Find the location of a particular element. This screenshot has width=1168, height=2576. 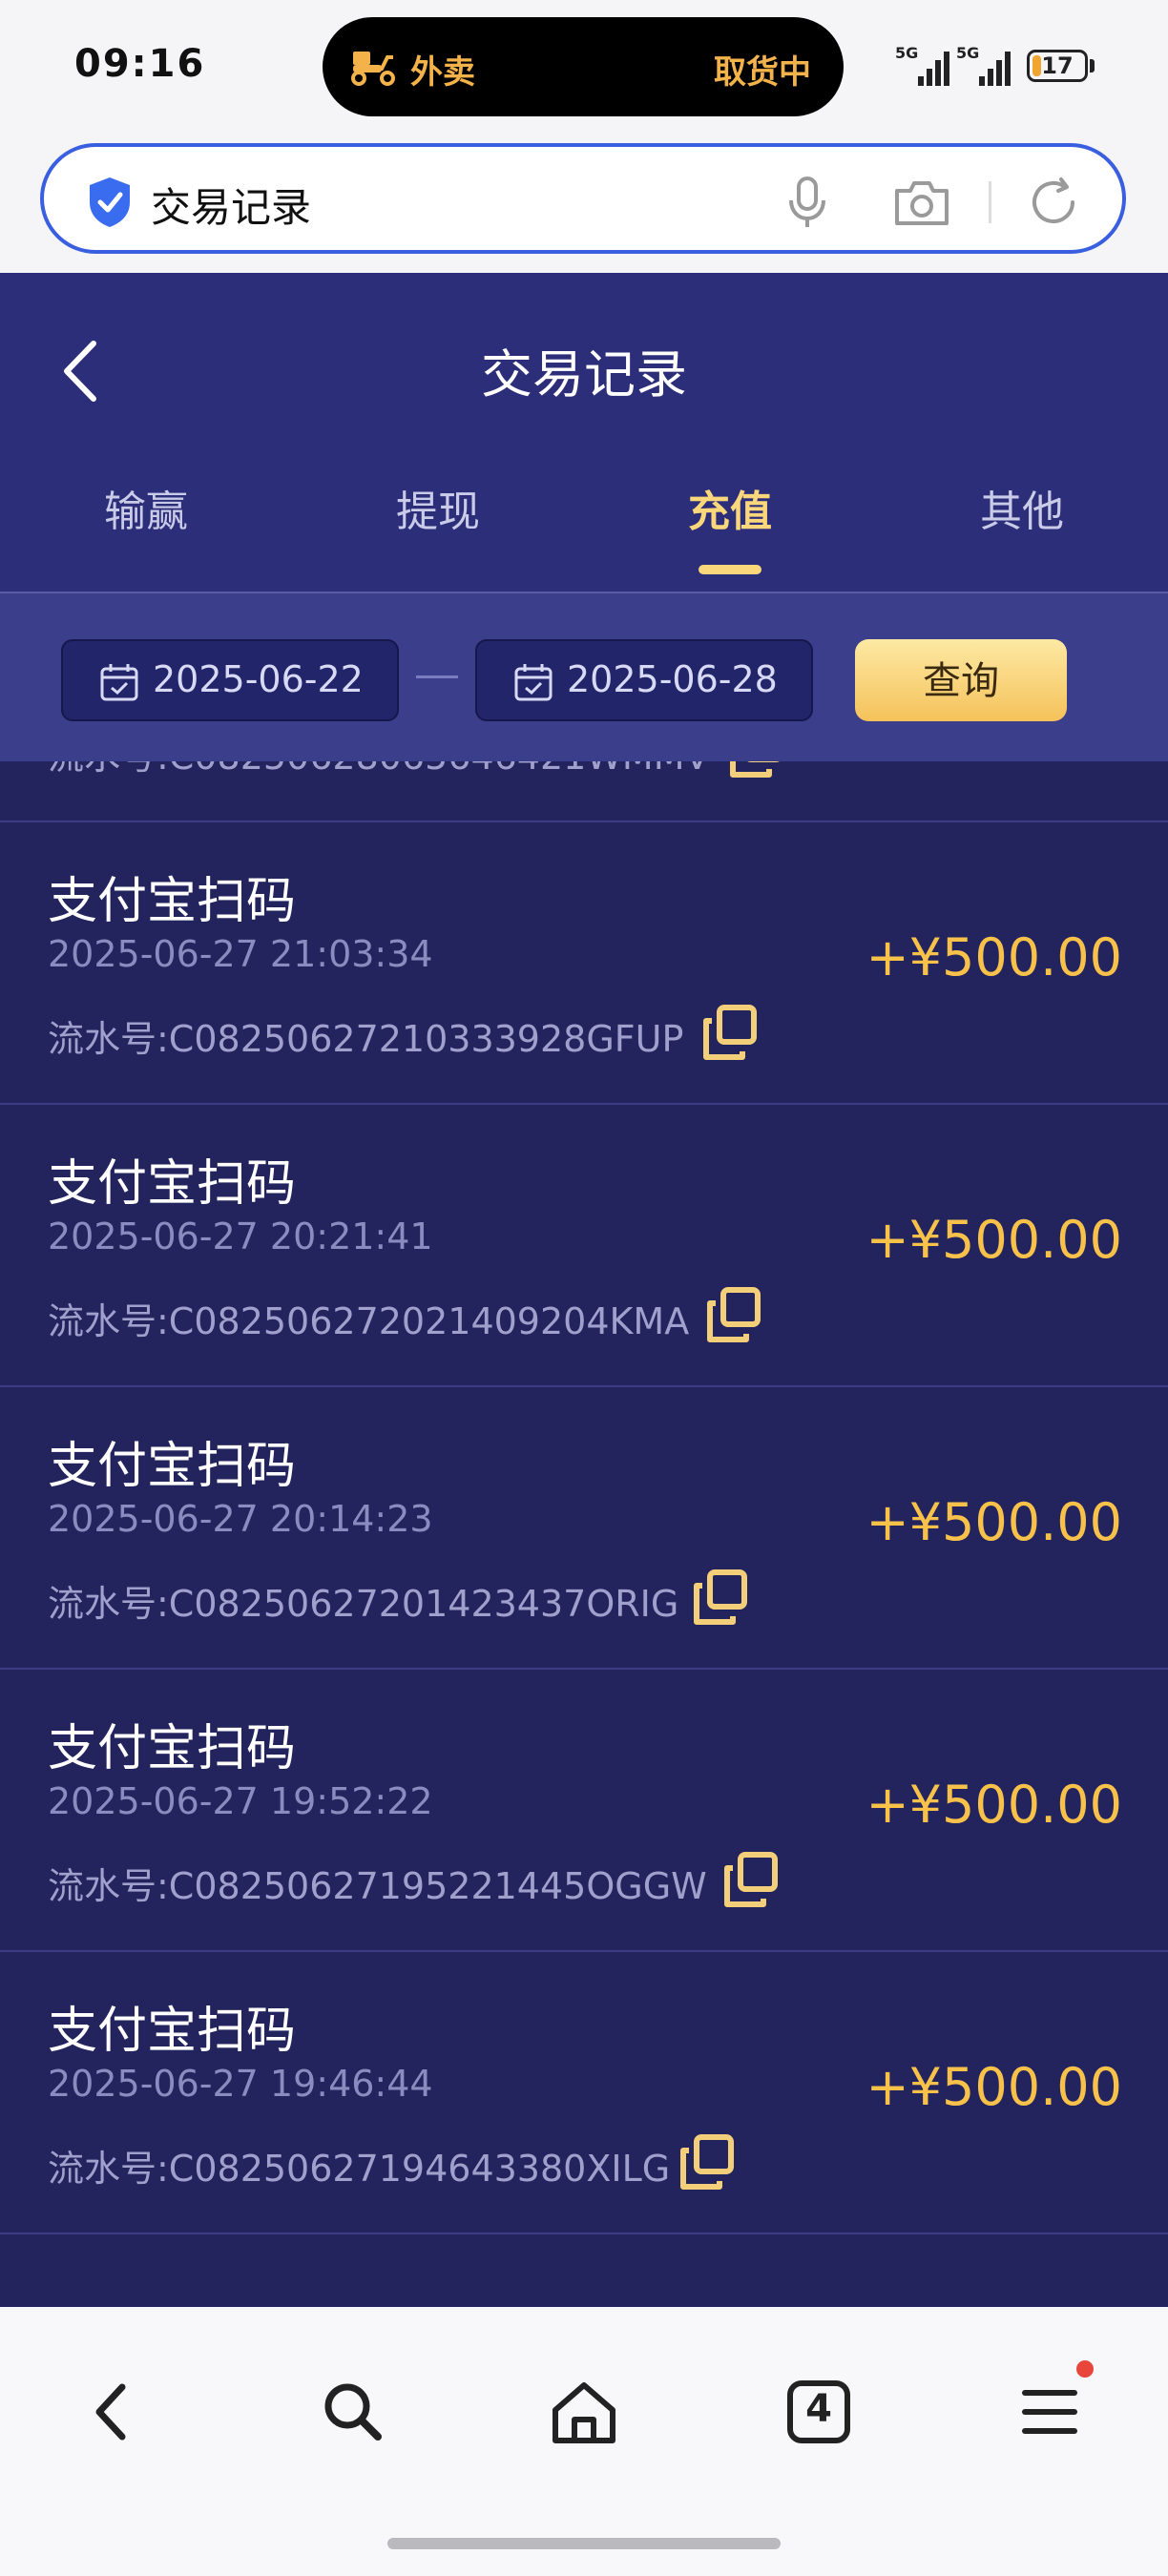

search-icon is located at coordinates (353, 2412).